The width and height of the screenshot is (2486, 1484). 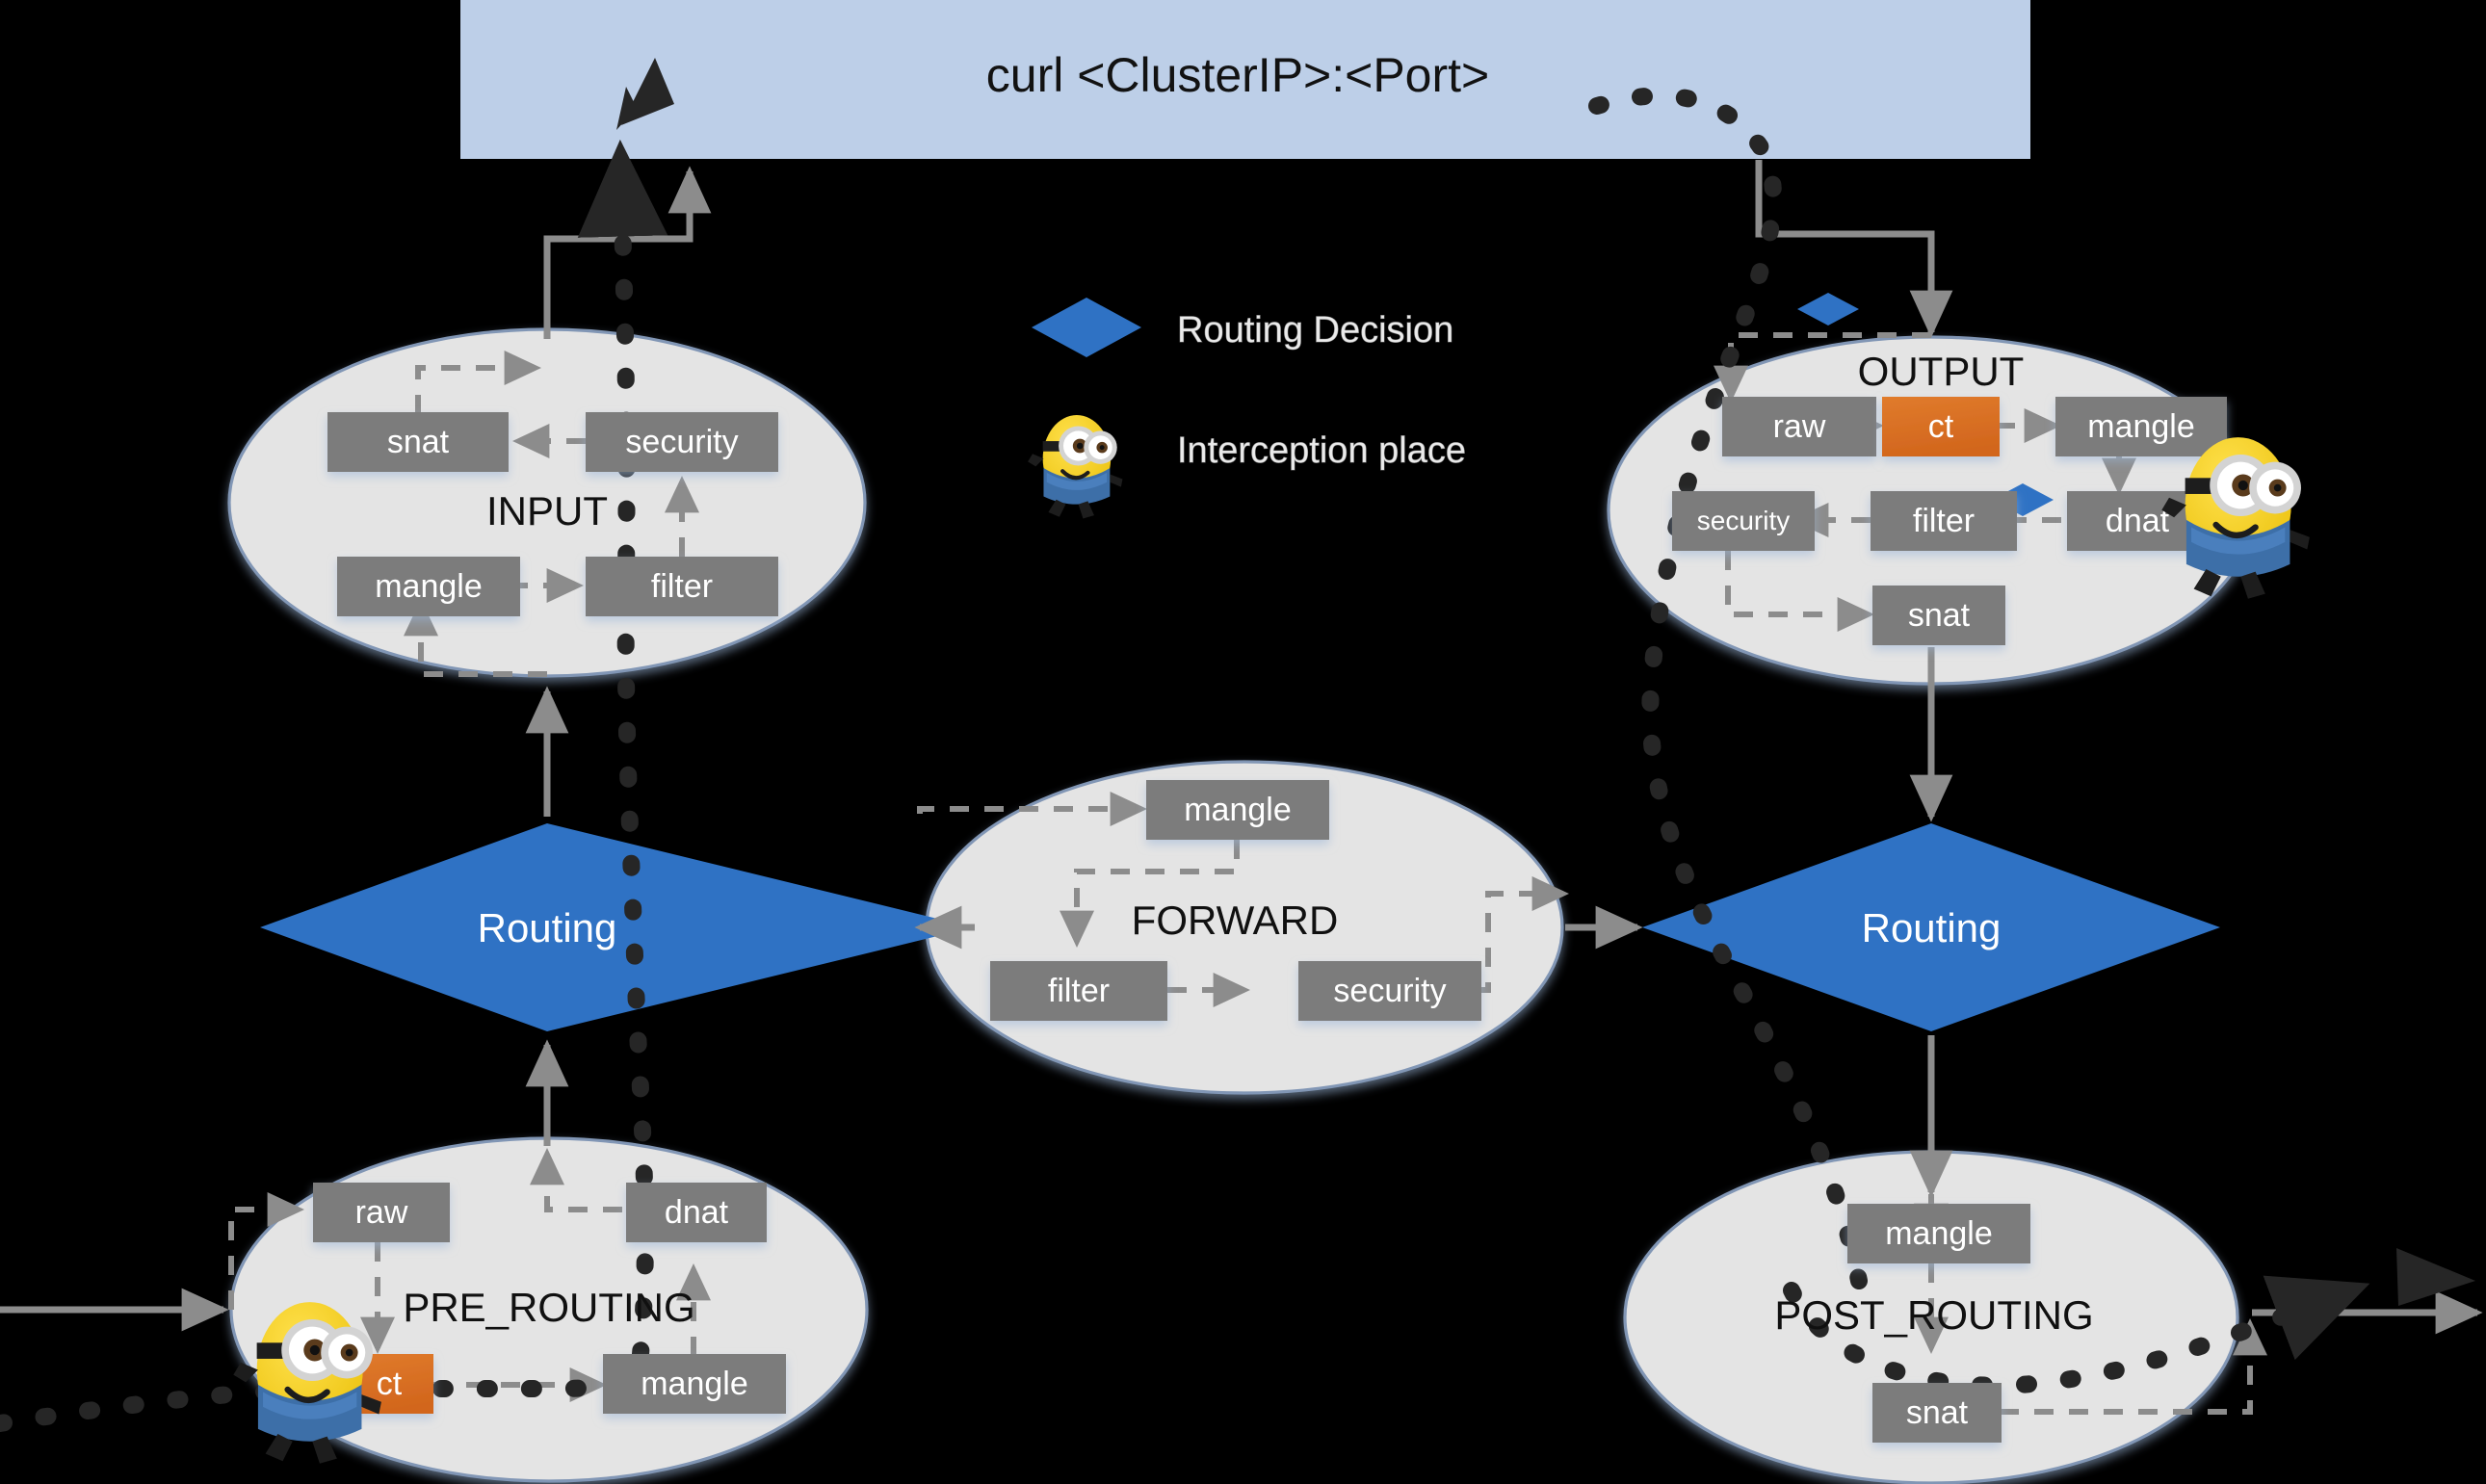 I want to click on legend: Routing Decision Interception place, so click(x=1247, y=409).